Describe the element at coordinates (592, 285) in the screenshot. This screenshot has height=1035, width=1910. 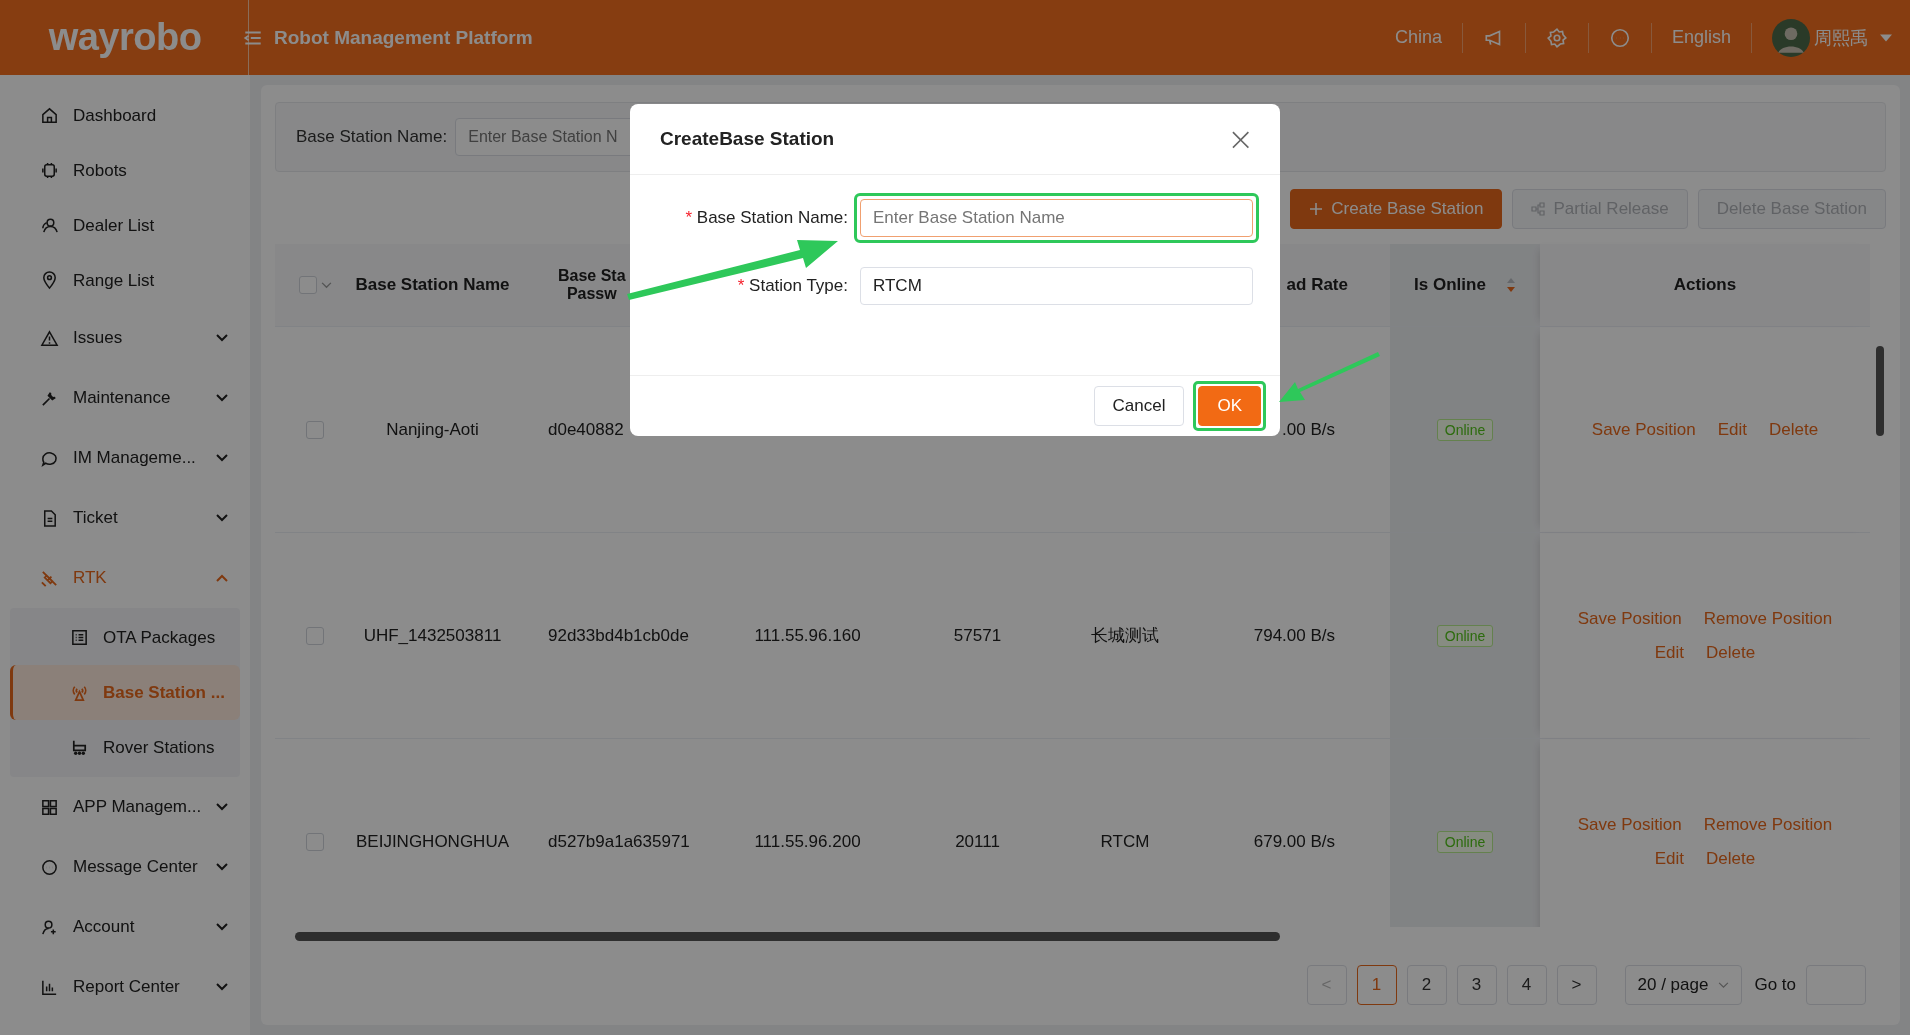
I see `column-header: Base Sta Passw` at that location.